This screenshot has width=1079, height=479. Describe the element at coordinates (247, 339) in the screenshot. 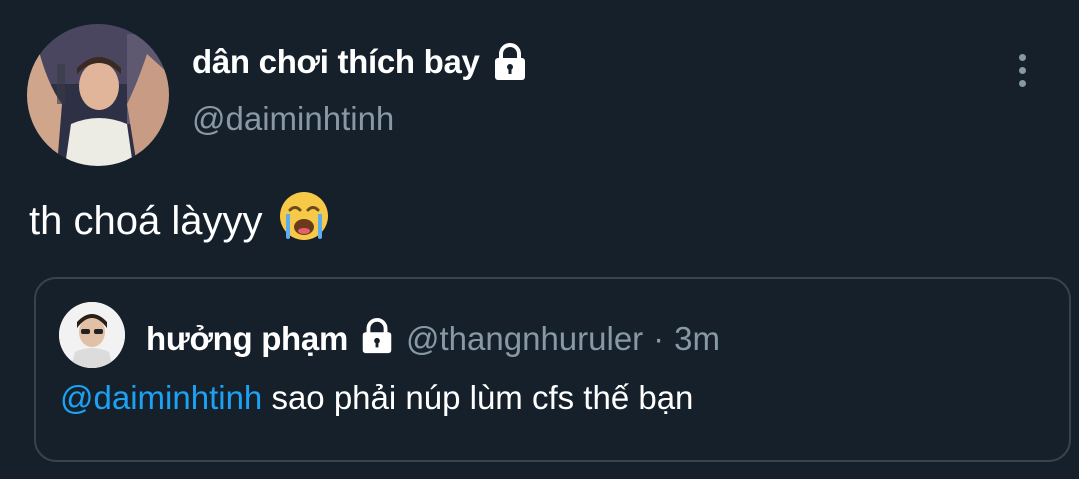

I see `quoted-author-display-name: hưởng phạm` at that location.